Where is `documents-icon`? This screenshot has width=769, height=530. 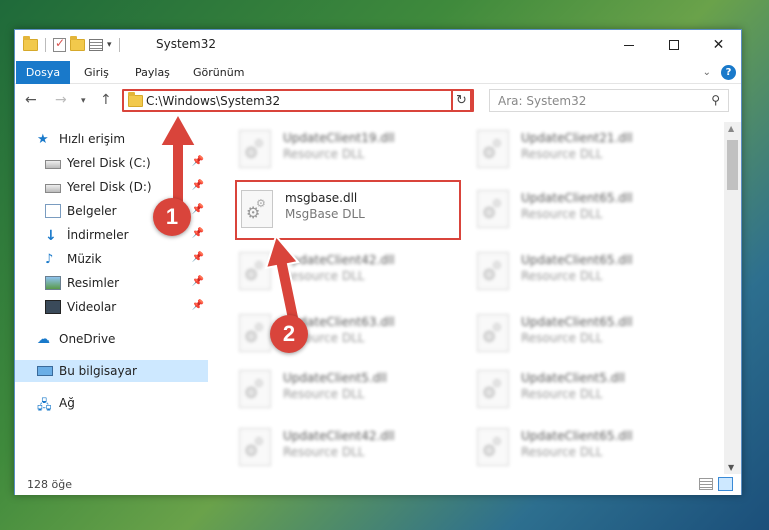 documents-icon is located at coordinates (53, 211).